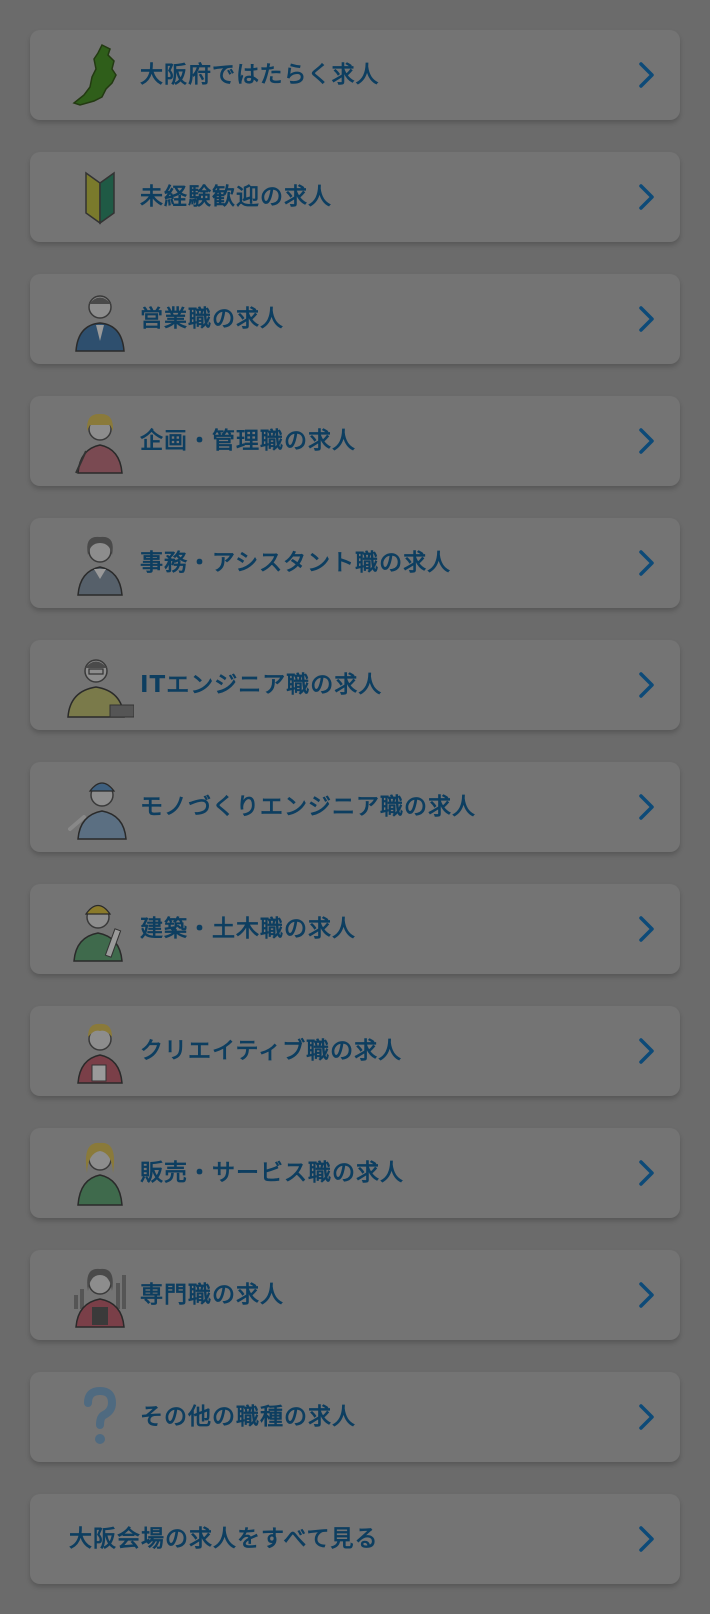 The image size is (710, 1614). What do you see at coordinates (271, 1051) in the screenshot?
I see `category-label: クリエイティブ職の求人` at bounding box center [271, 1051].